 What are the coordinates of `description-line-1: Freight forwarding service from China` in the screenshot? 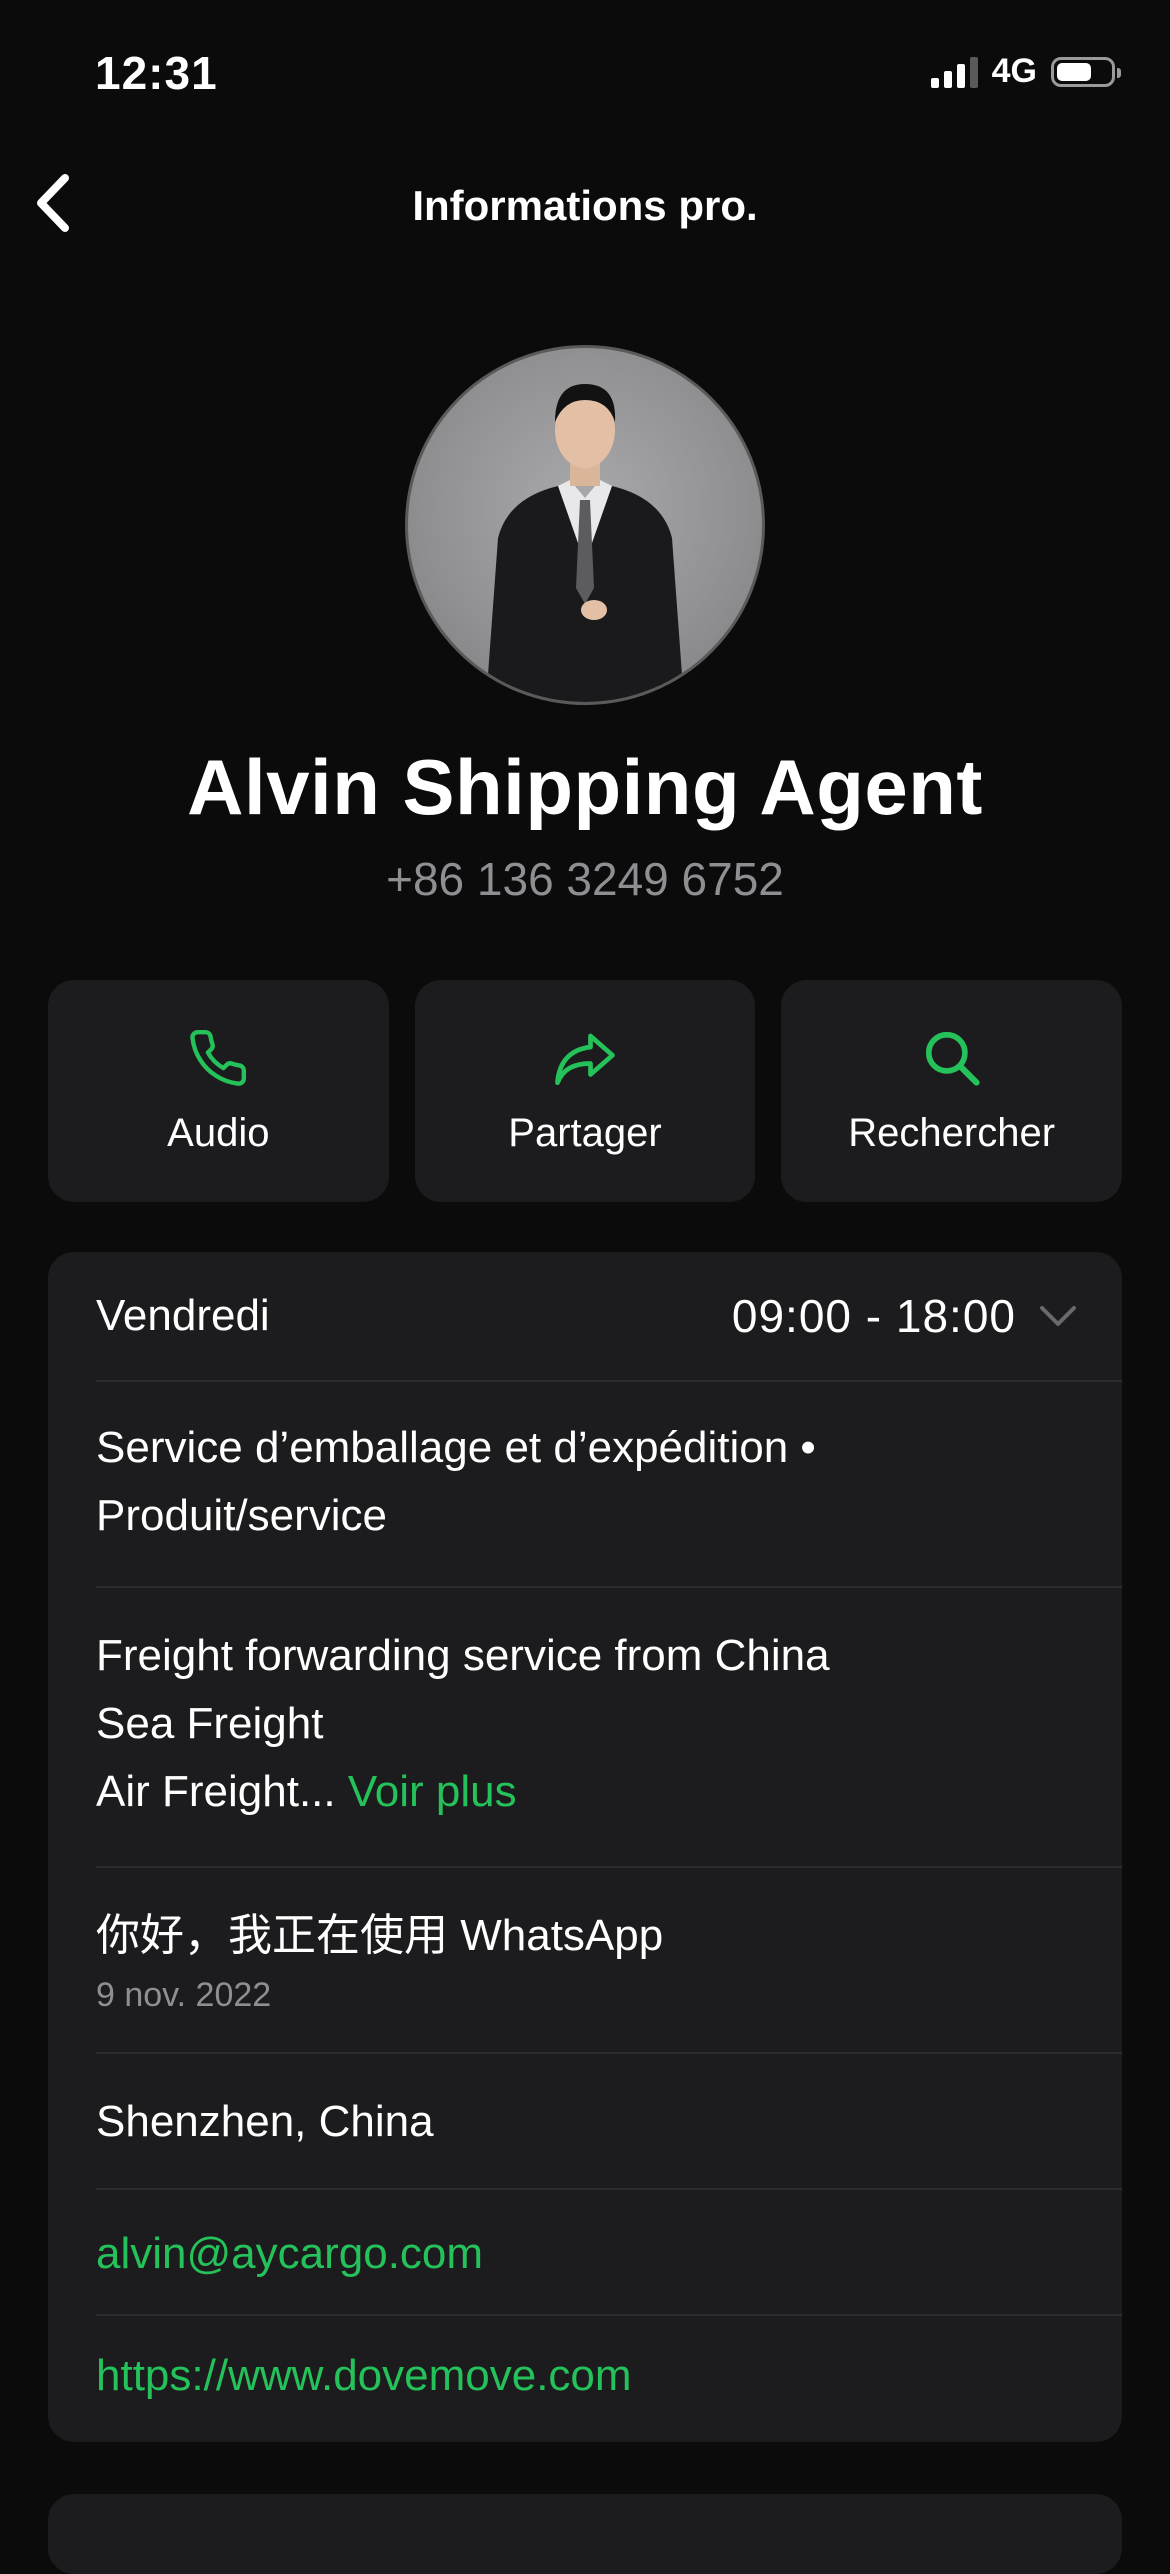 It's located at (463, 1655).